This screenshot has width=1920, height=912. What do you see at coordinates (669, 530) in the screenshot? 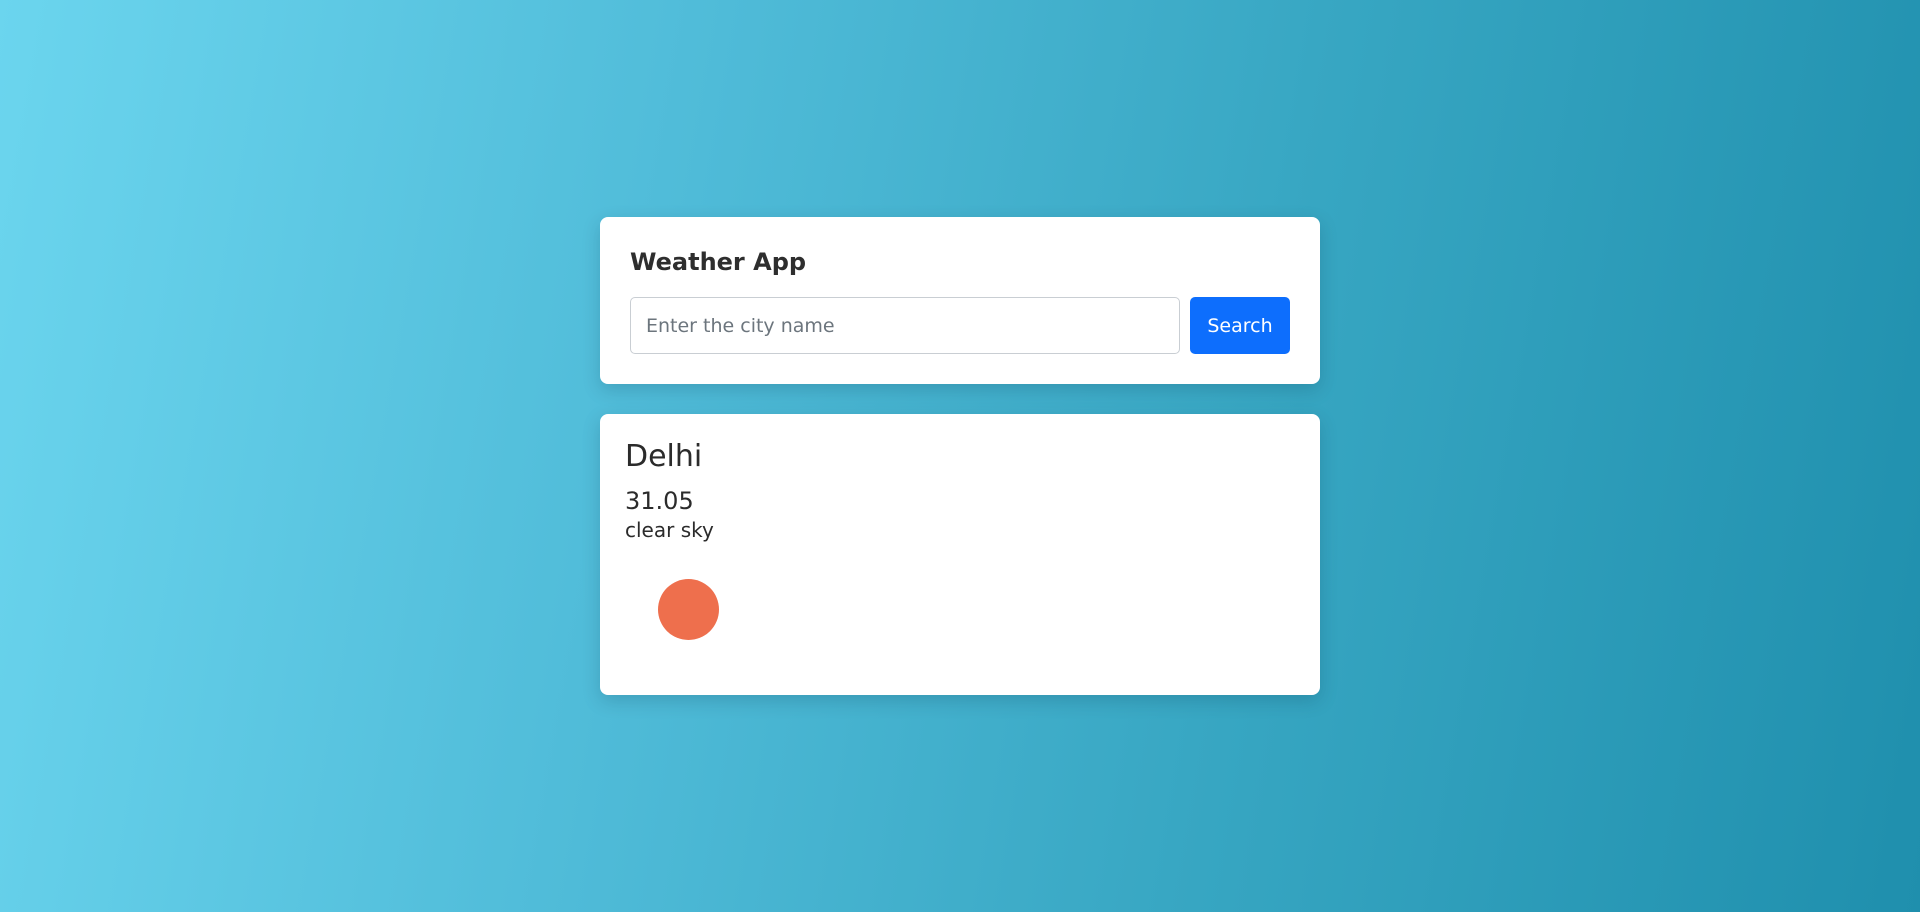
I see `weather-description: clear sky` at bounding box center [669, 530].